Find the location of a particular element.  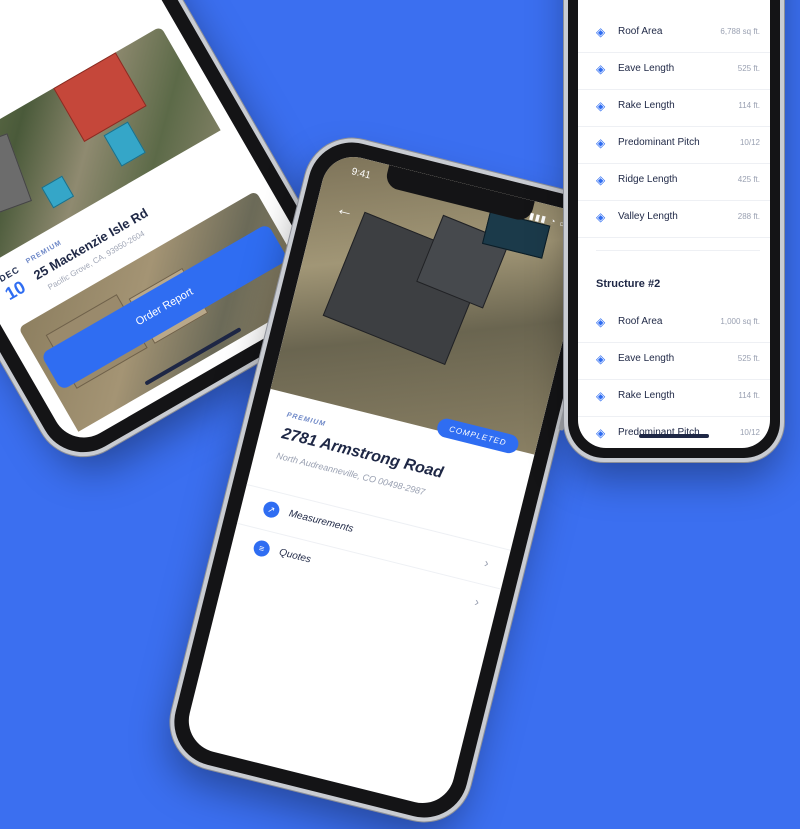

document-icon: ≡ is located at coordinates (261, 548).